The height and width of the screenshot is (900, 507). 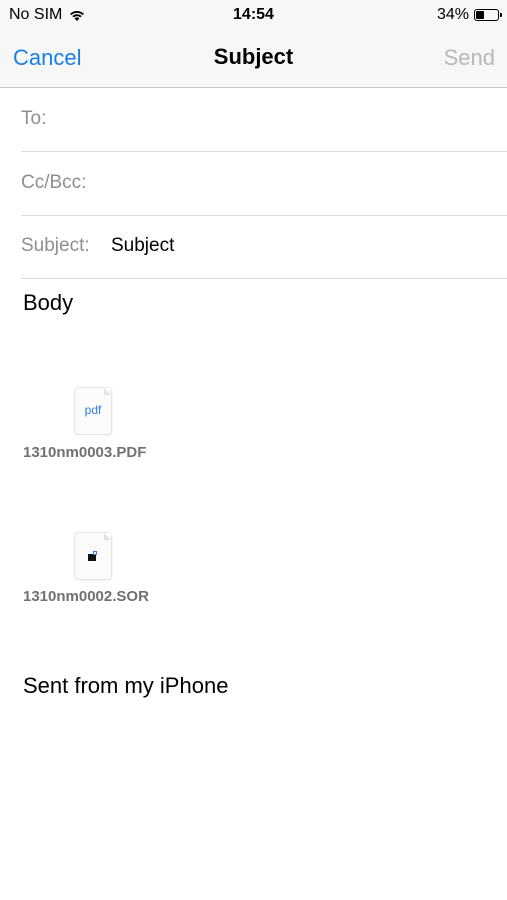 I want to click on battery-fill, so click(x=480, y=15).